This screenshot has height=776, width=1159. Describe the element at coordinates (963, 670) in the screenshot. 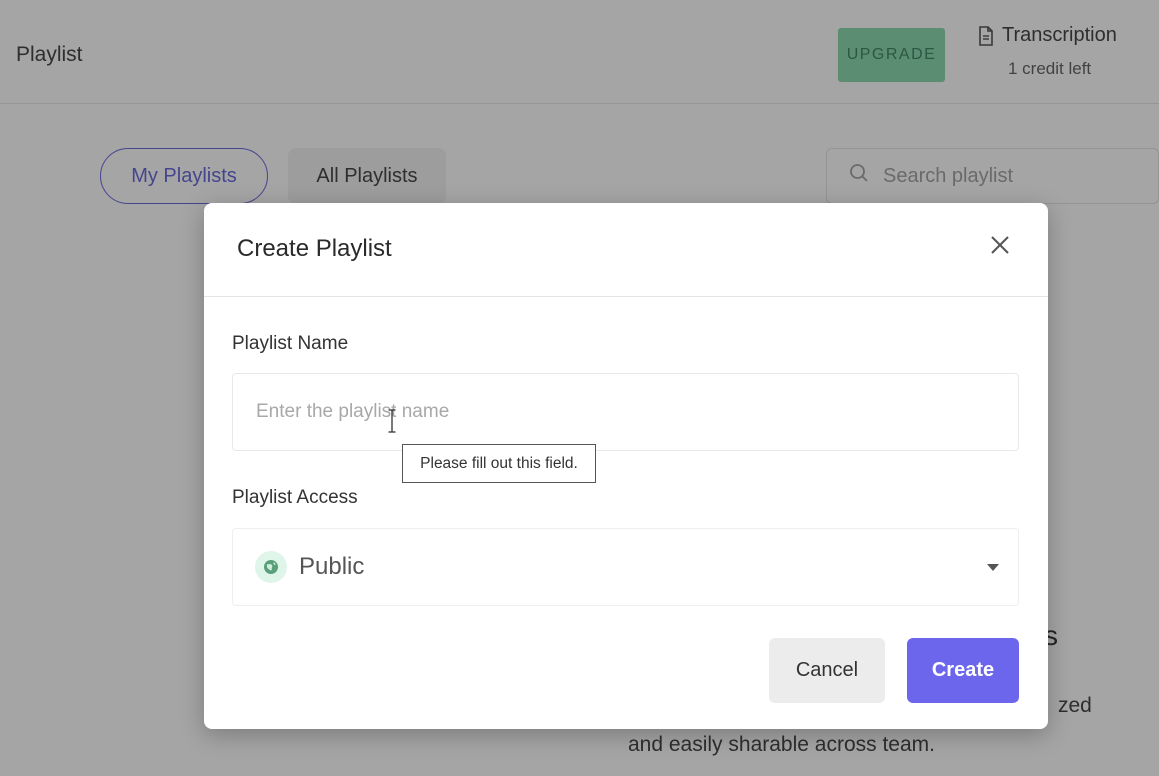

I see `create-button: Create` at that location.